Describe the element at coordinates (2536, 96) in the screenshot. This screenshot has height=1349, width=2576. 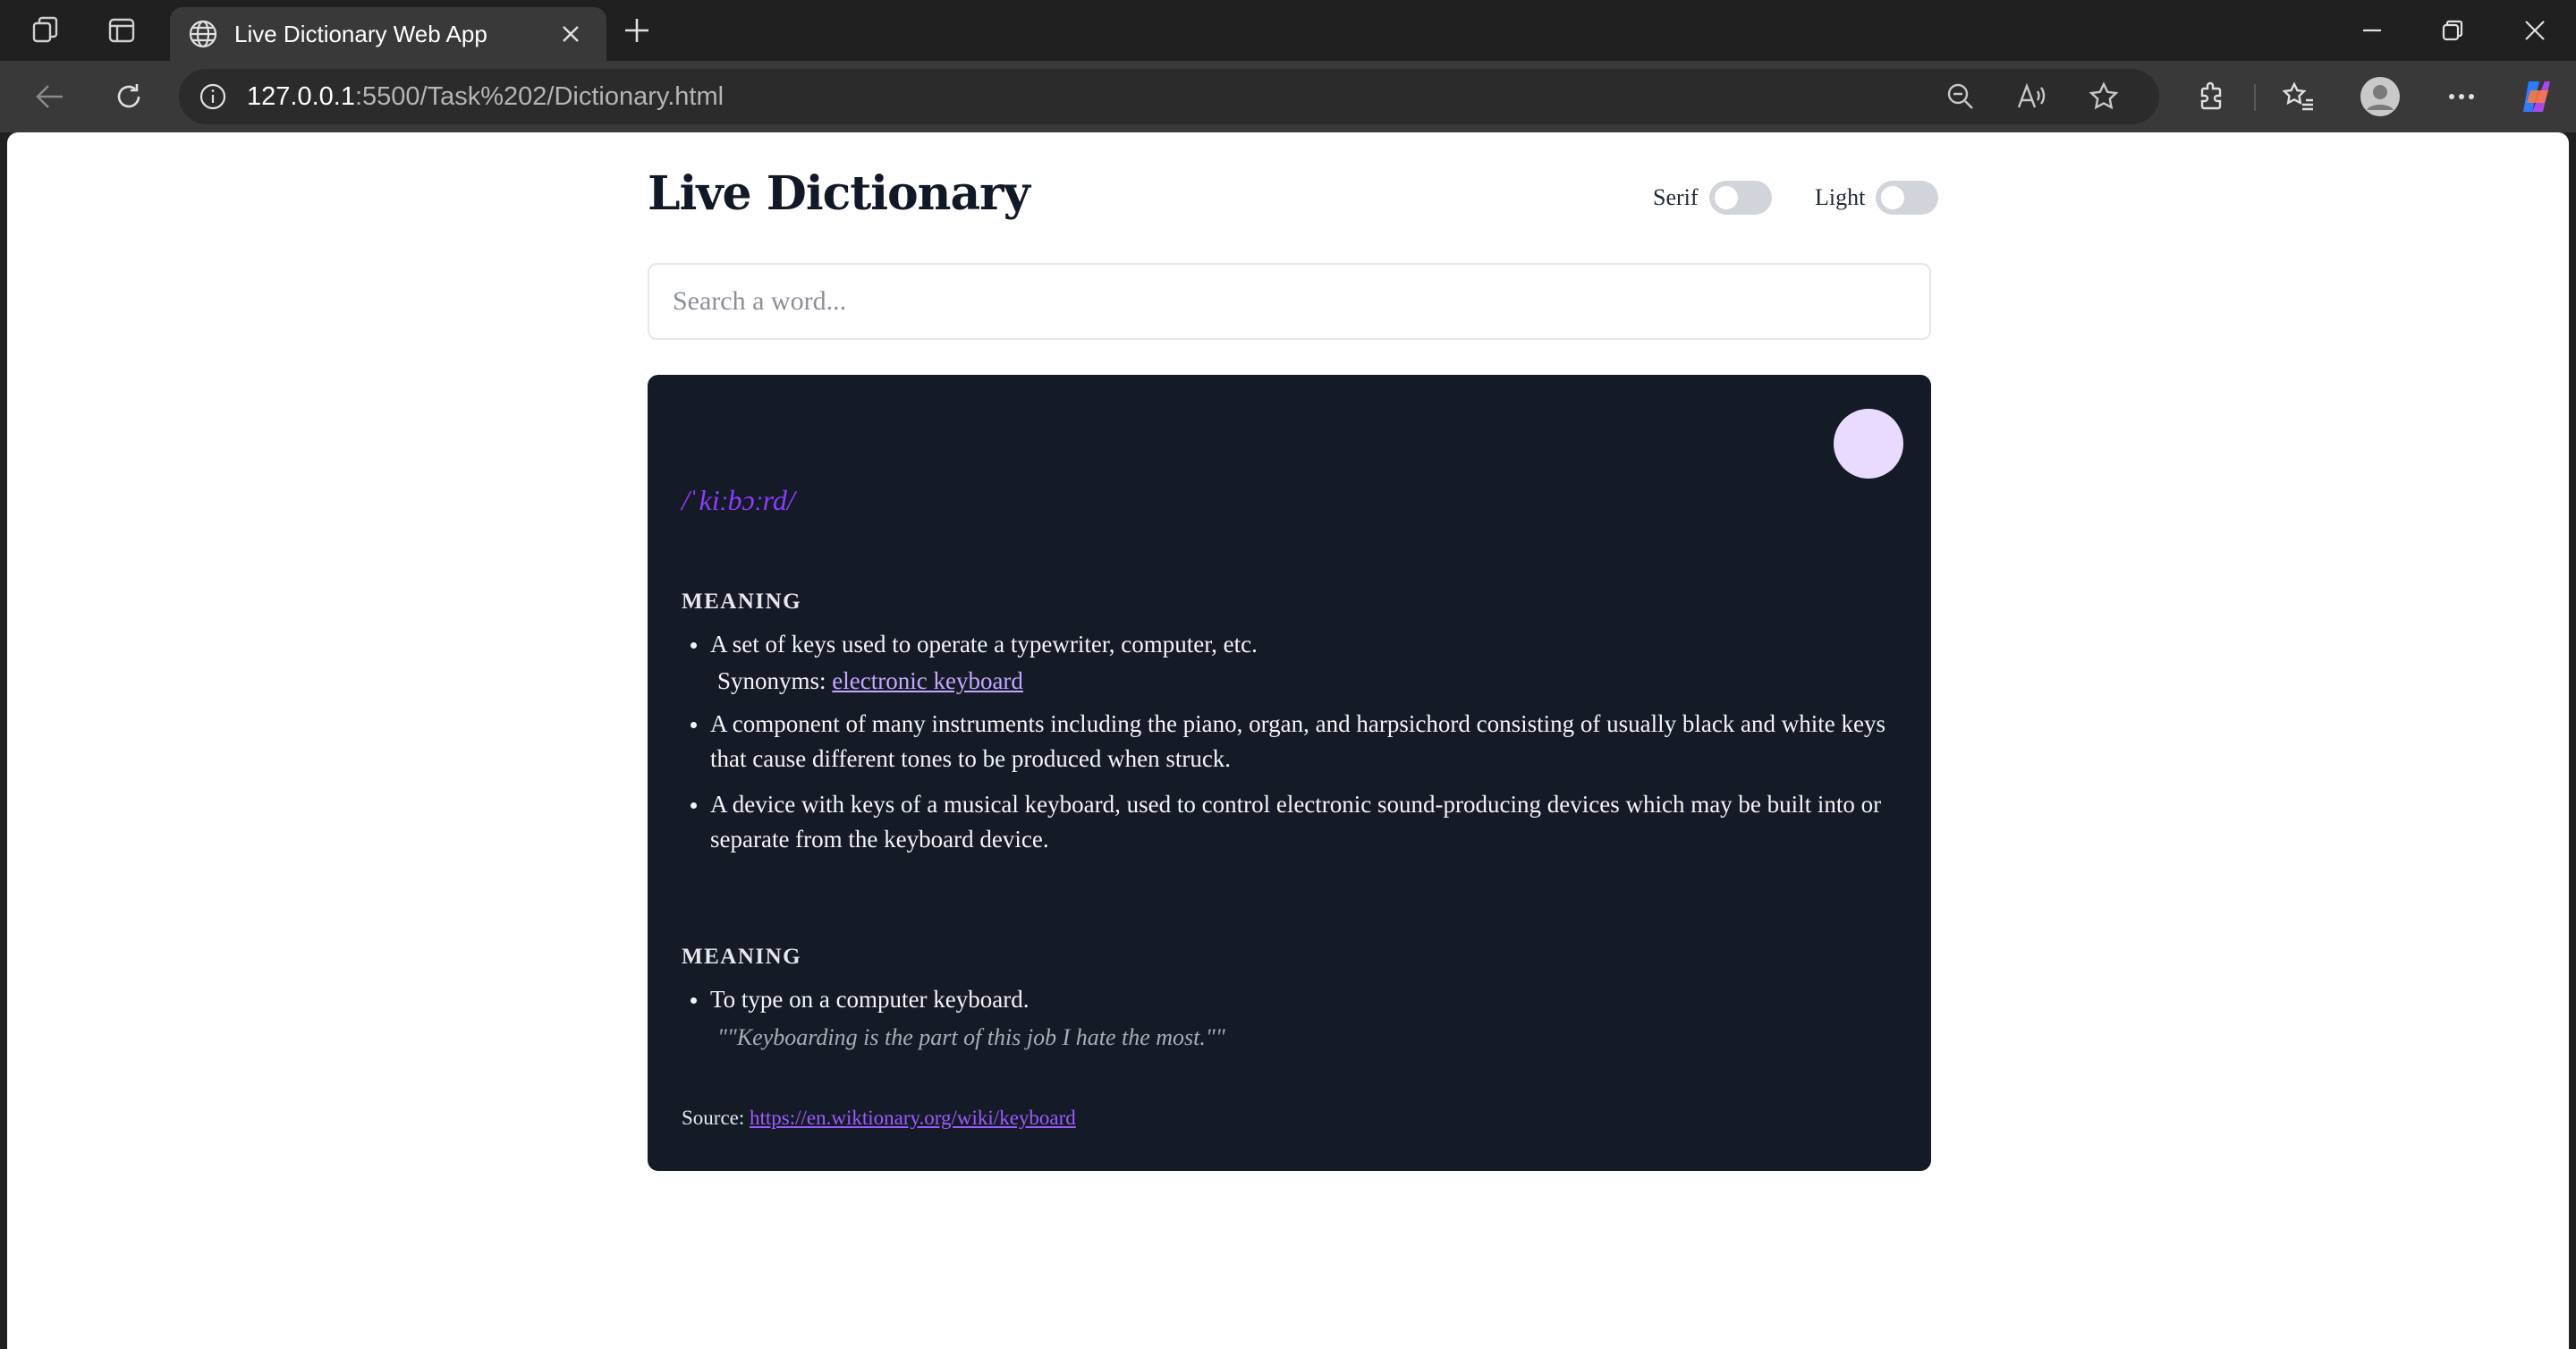
I see `copilot-icon` at that location.